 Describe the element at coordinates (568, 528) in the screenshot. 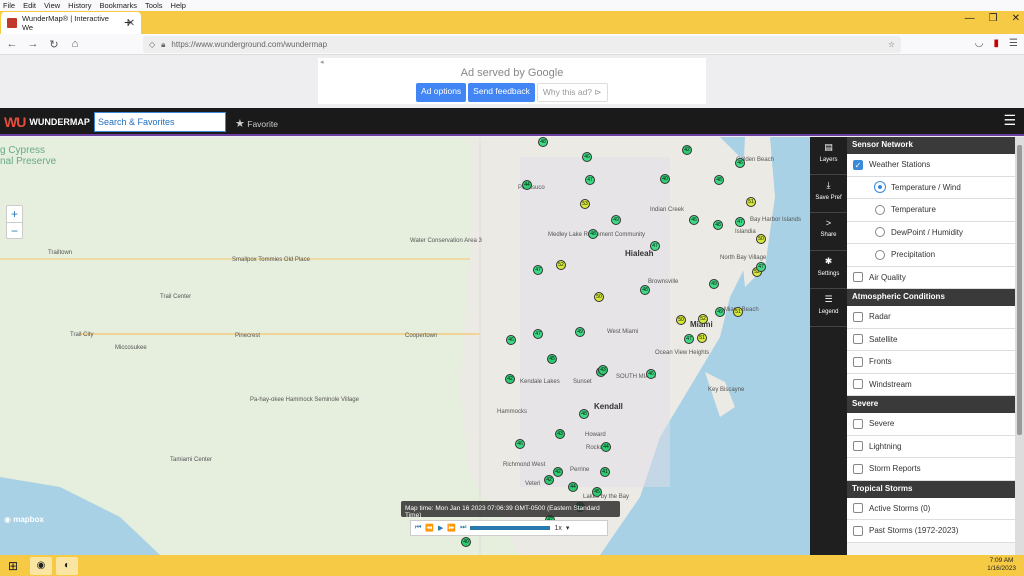

I see `chevron-down-icon: ▾` at that location.